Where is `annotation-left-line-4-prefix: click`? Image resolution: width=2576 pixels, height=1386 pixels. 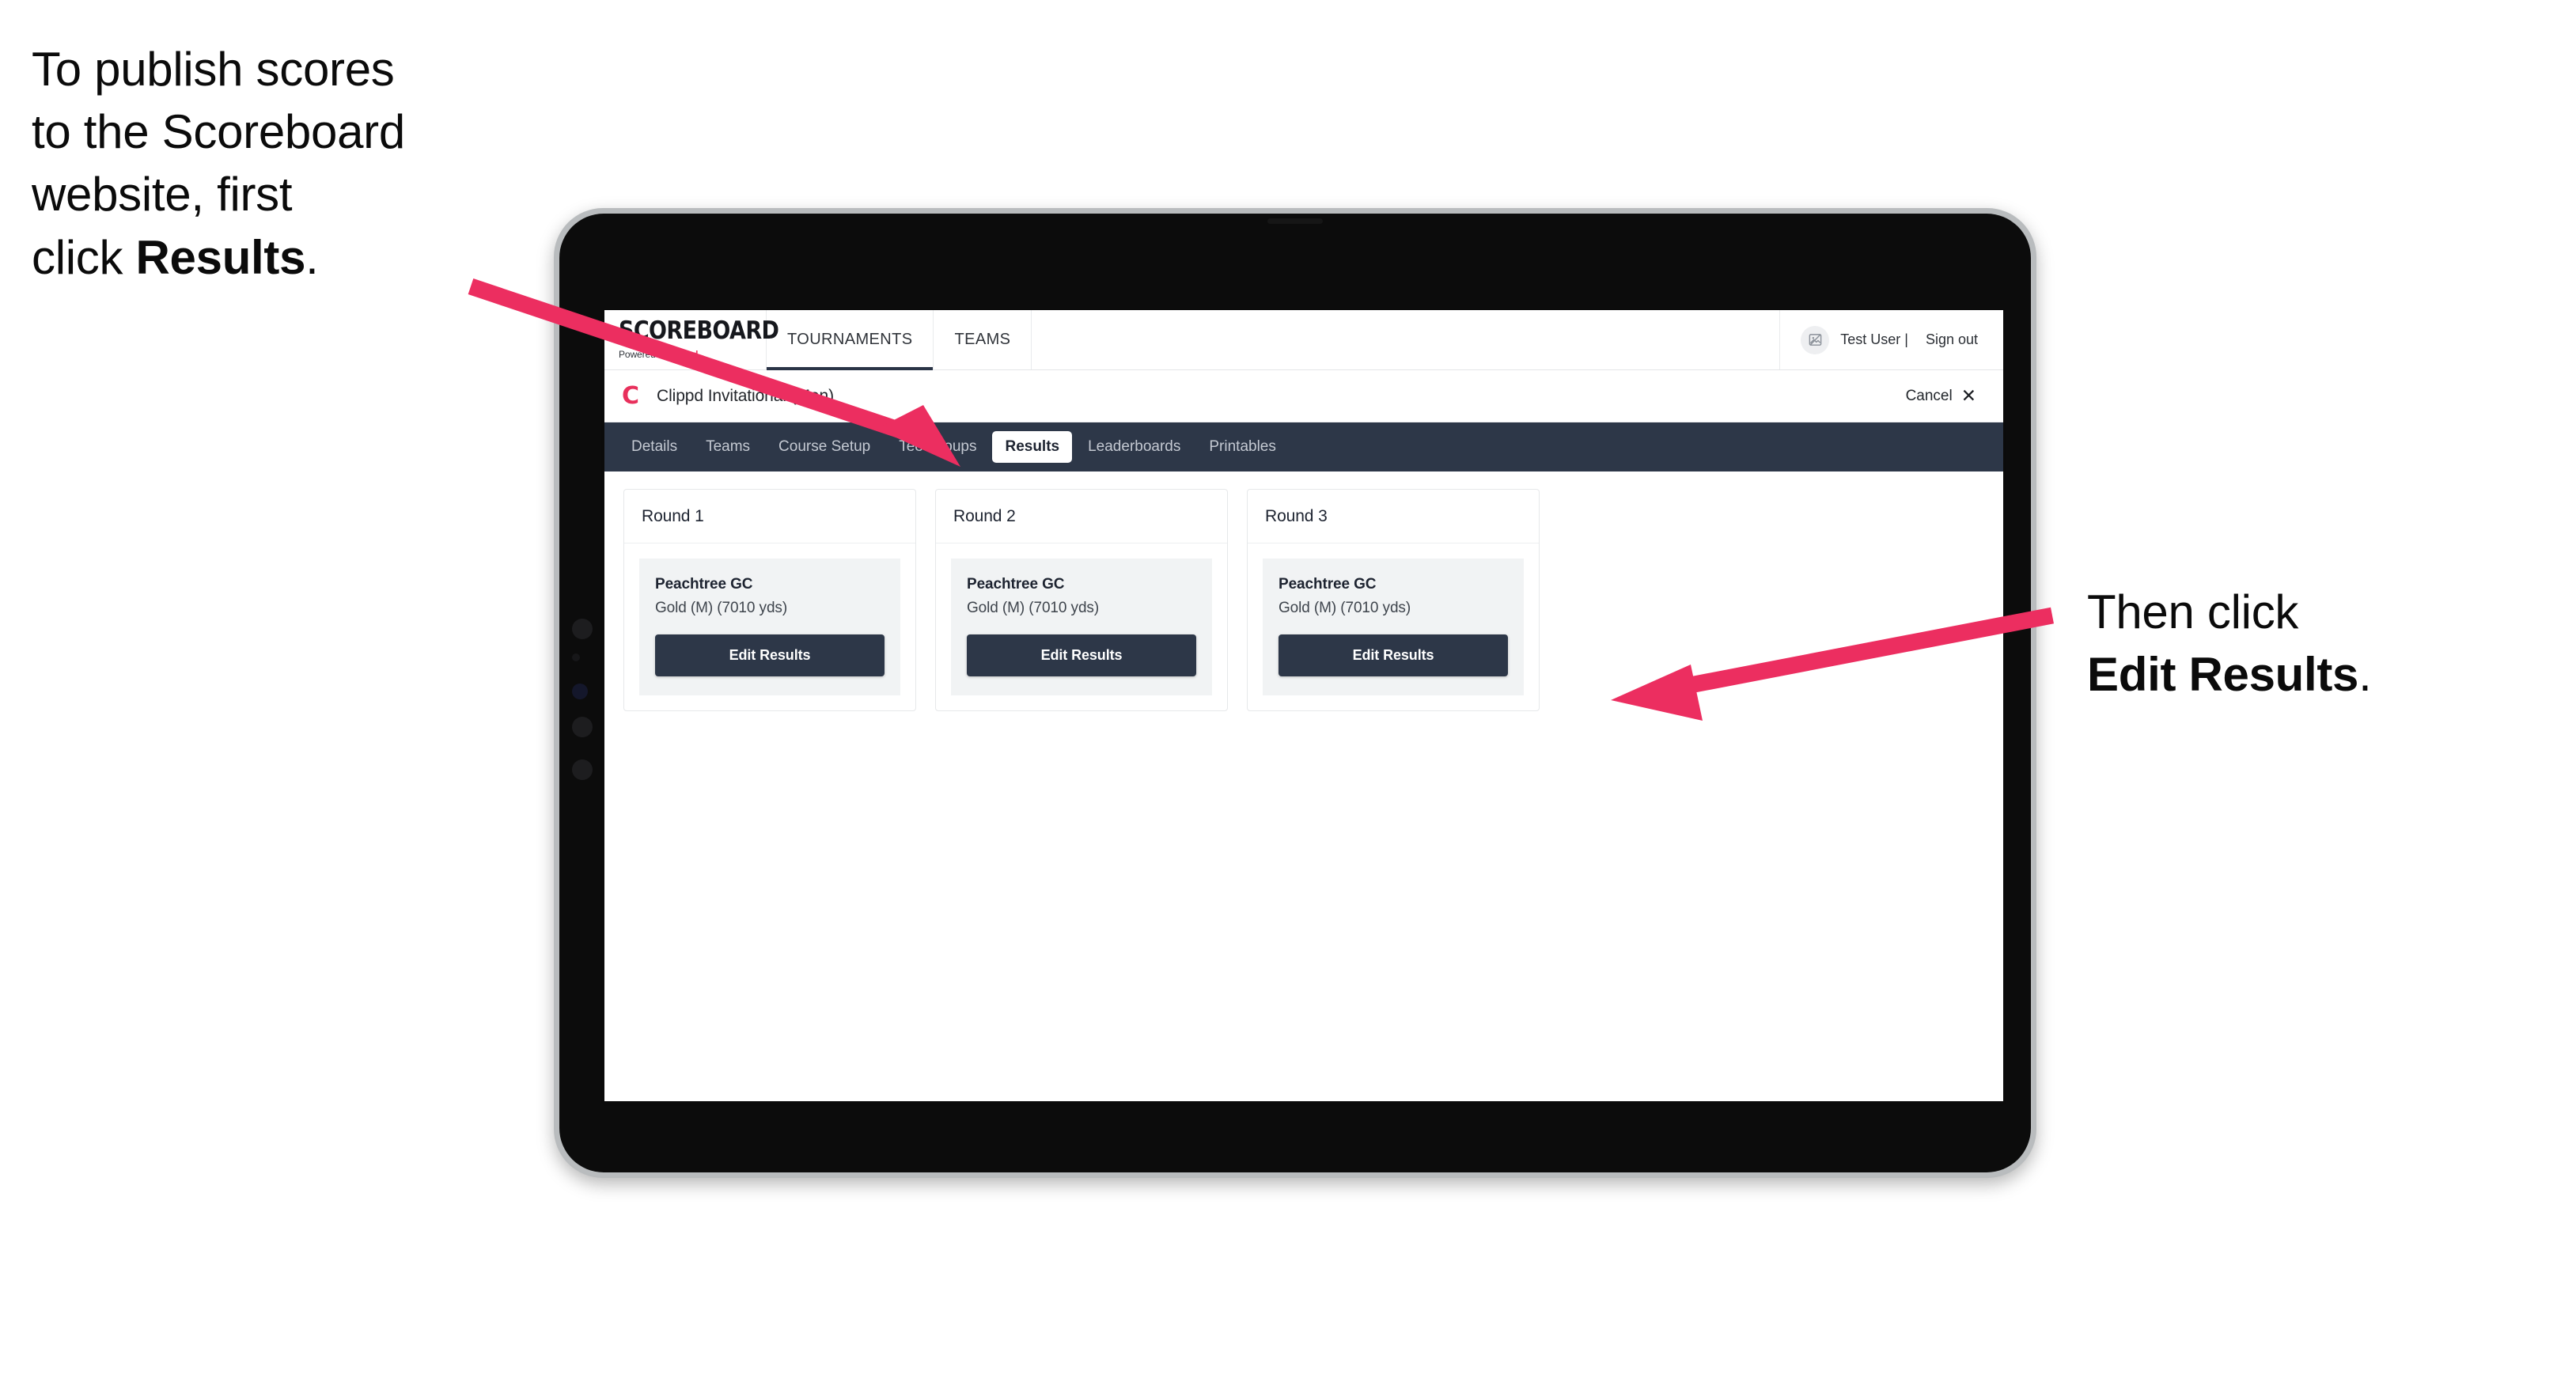 annotation-left-line-4-prefix: click is located at coordinates (84, 257).